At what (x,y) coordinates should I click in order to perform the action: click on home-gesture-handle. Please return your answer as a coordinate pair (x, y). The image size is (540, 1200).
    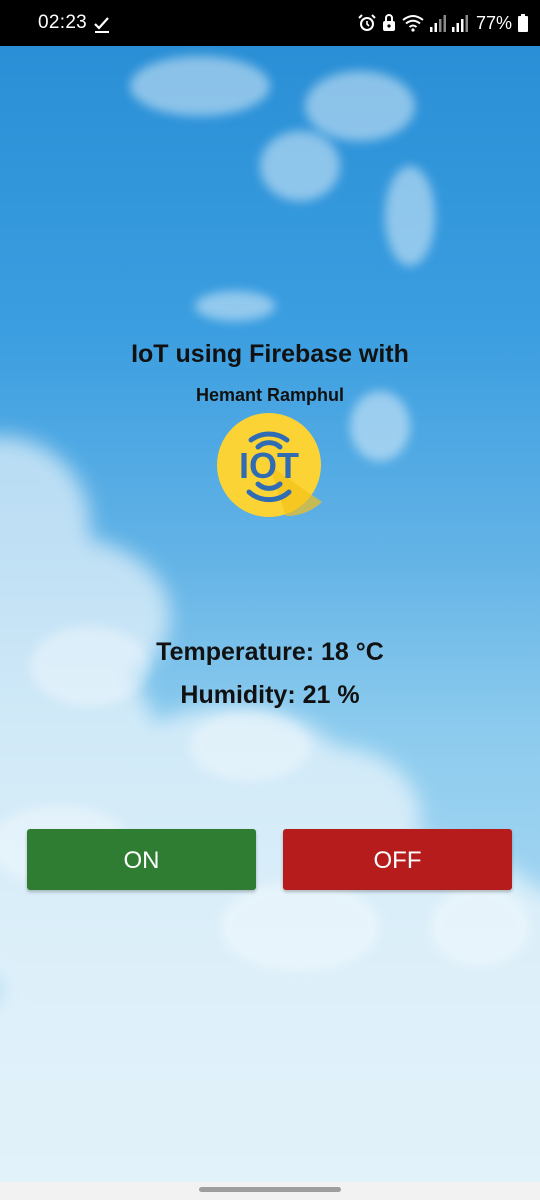
    Looking at the image, I should click on (270, 1189).